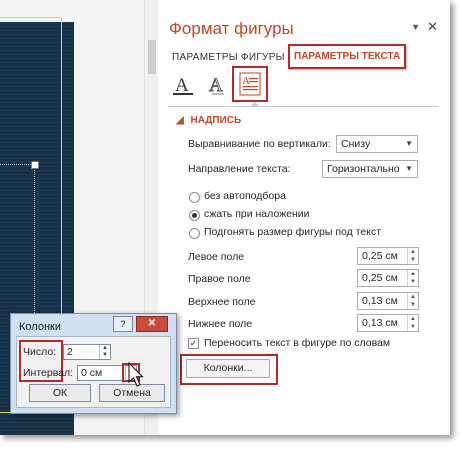  Describe the element at coordinates (180, 120) in the screenshot. I see `collapse-caret-icon: ◢` at that location.